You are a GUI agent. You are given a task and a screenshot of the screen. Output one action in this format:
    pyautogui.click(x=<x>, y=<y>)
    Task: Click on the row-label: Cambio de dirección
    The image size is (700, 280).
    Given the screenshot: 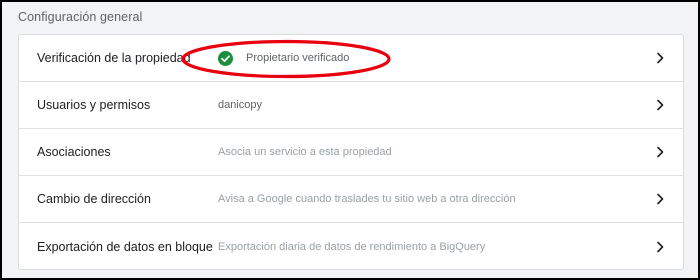 What is the action you would take?
    pyautogui.click(x=94, y=199)
    